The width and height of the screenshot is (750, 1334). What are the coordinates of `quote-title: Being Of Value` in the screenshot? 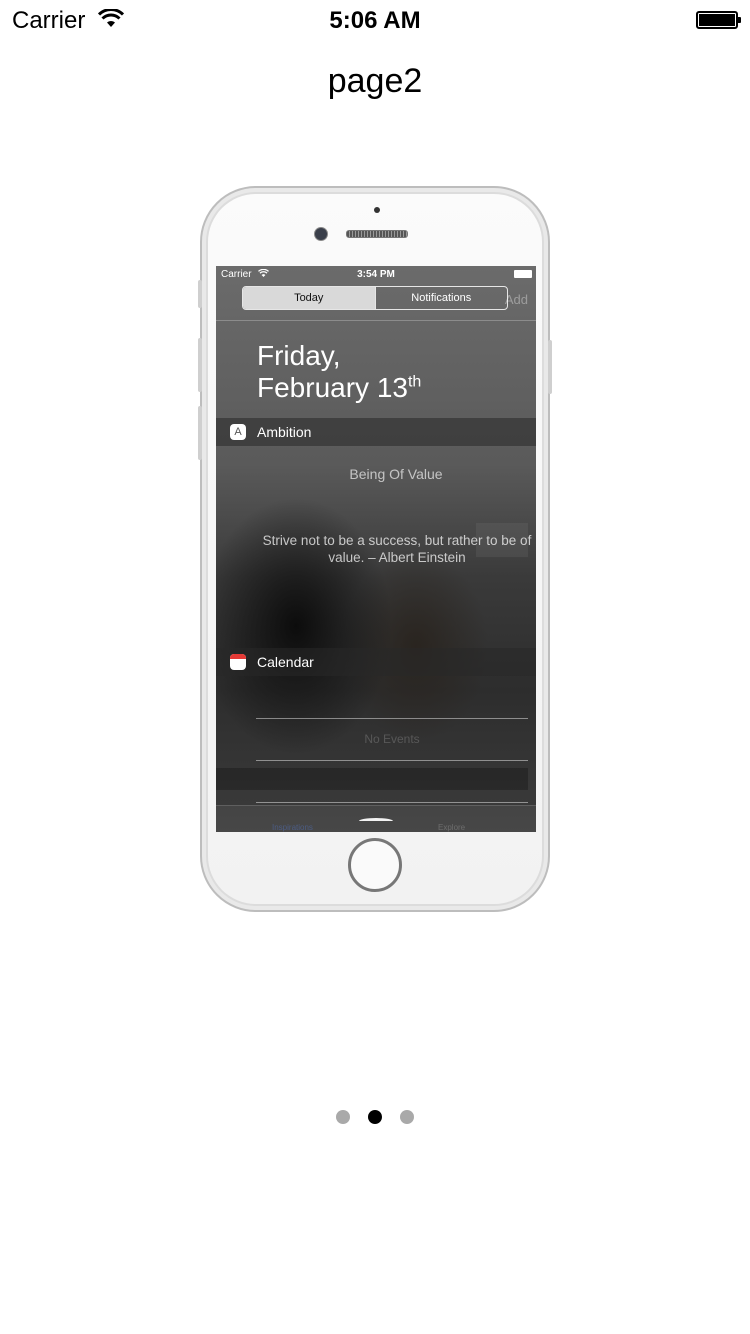 It's located at (396, 474).